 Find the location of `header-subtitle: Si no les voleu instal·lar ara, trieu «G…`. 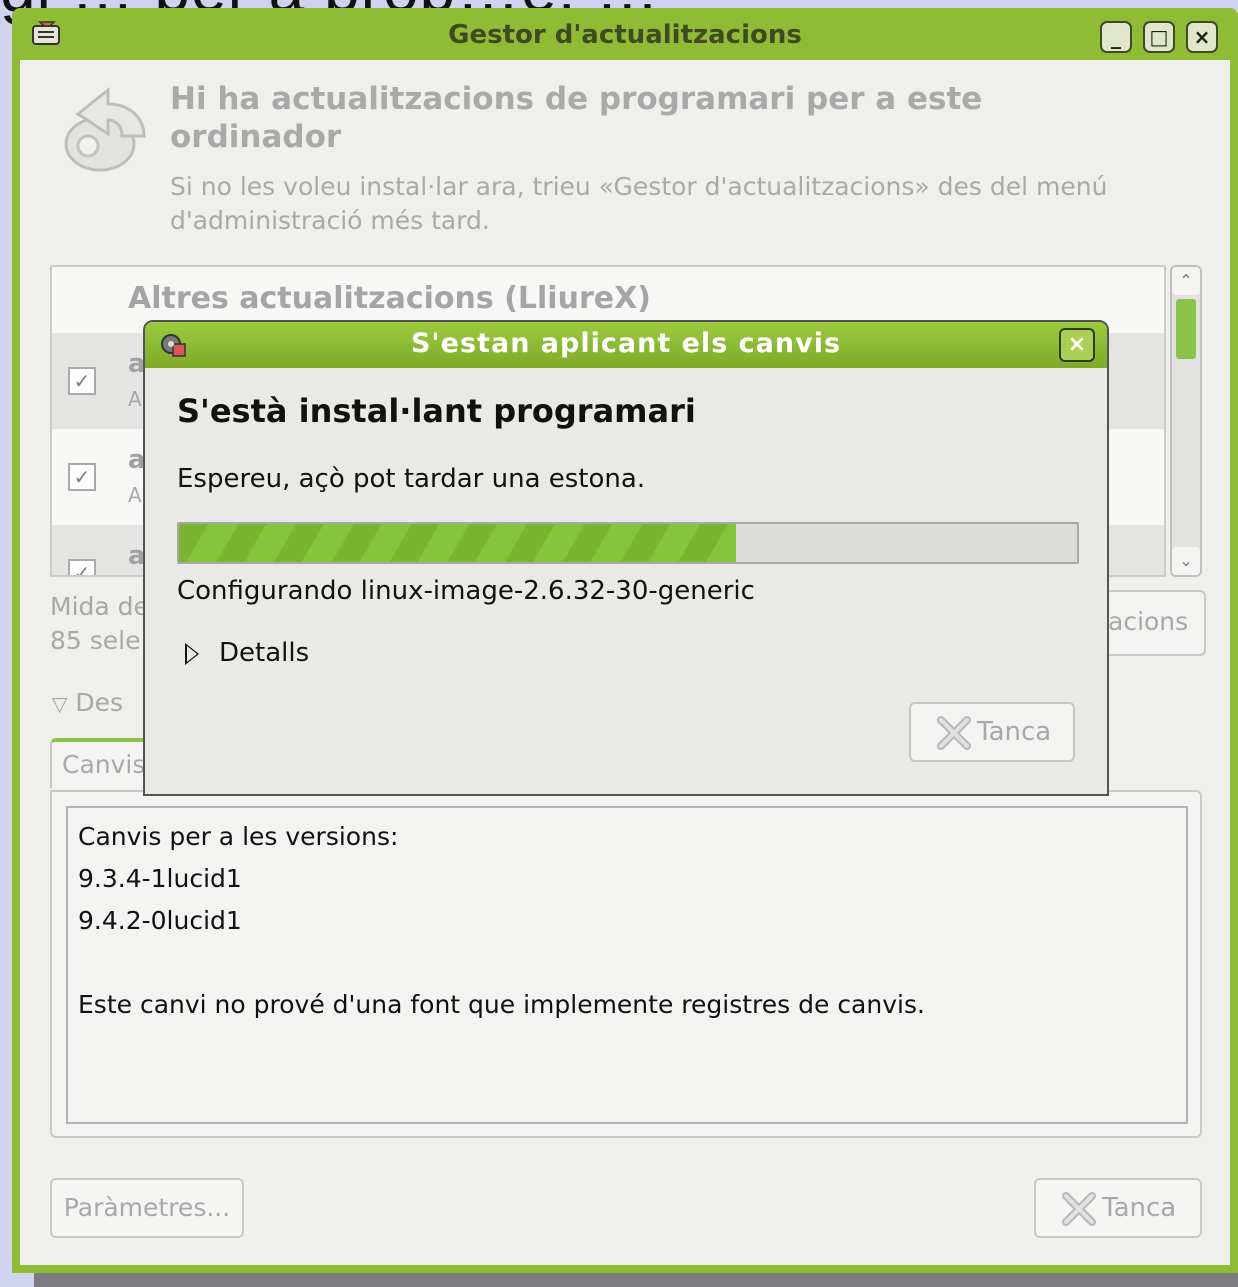

header-subtitle: Si no les voleu instal·lar ara, trieu «G… is located at coordinates (639, 203).